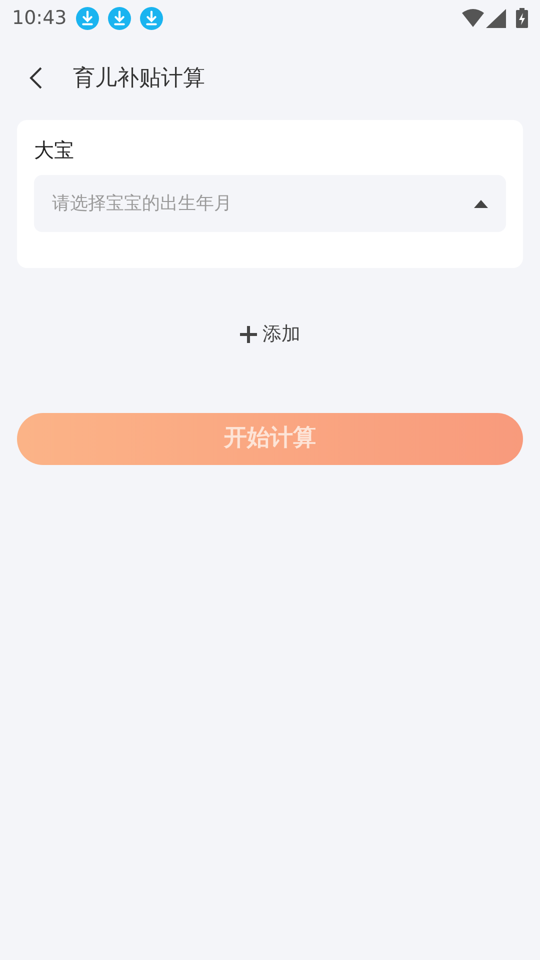 This screenshot has height=960, width=540. I want to click on add-button: 添加, so click(270, 334).